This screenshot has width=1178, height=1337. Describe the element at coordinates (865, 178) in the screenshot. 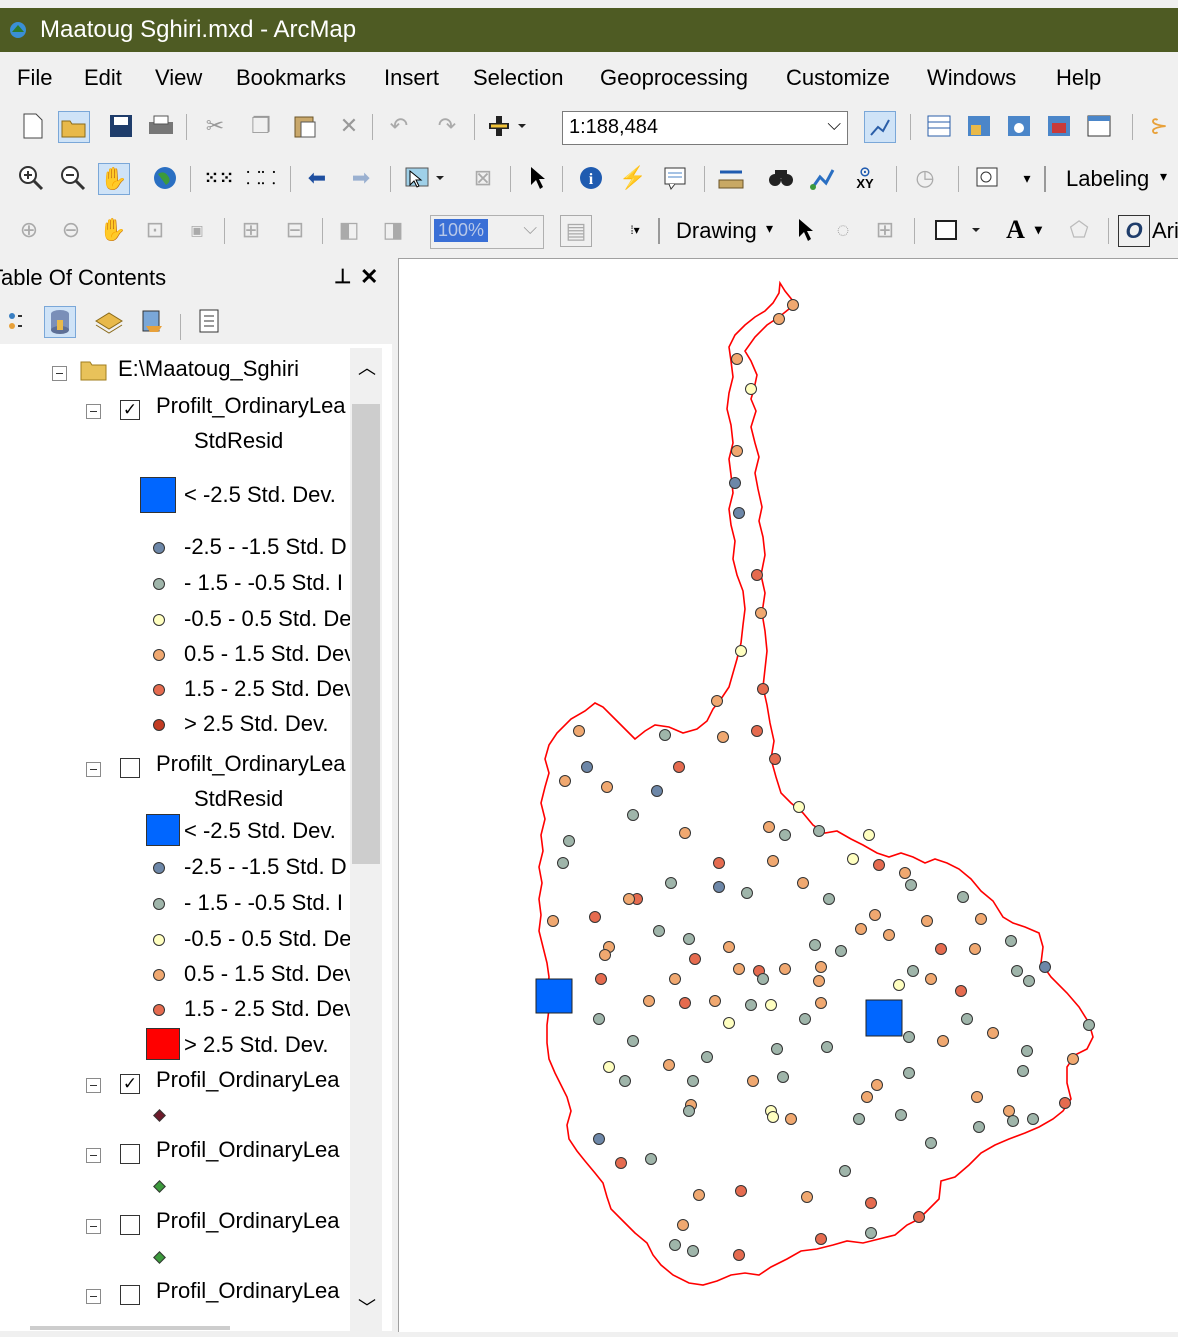

I see `go-to-xy-icon: ⊙ XY` at that location.